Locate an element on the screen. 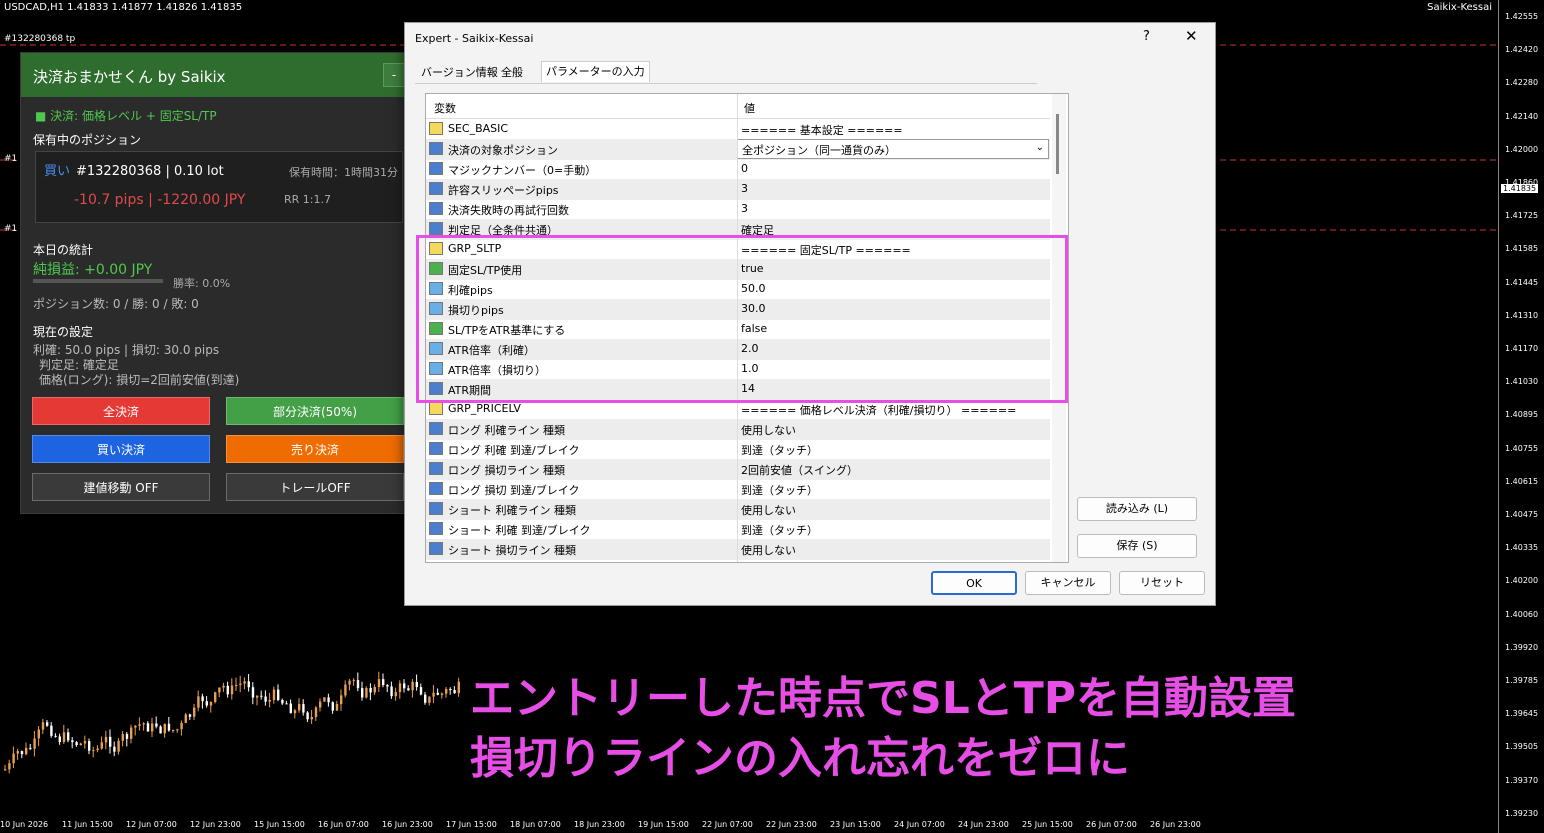  time-tick: 22 Jun 23:00 is located at coordinates (791, 824).